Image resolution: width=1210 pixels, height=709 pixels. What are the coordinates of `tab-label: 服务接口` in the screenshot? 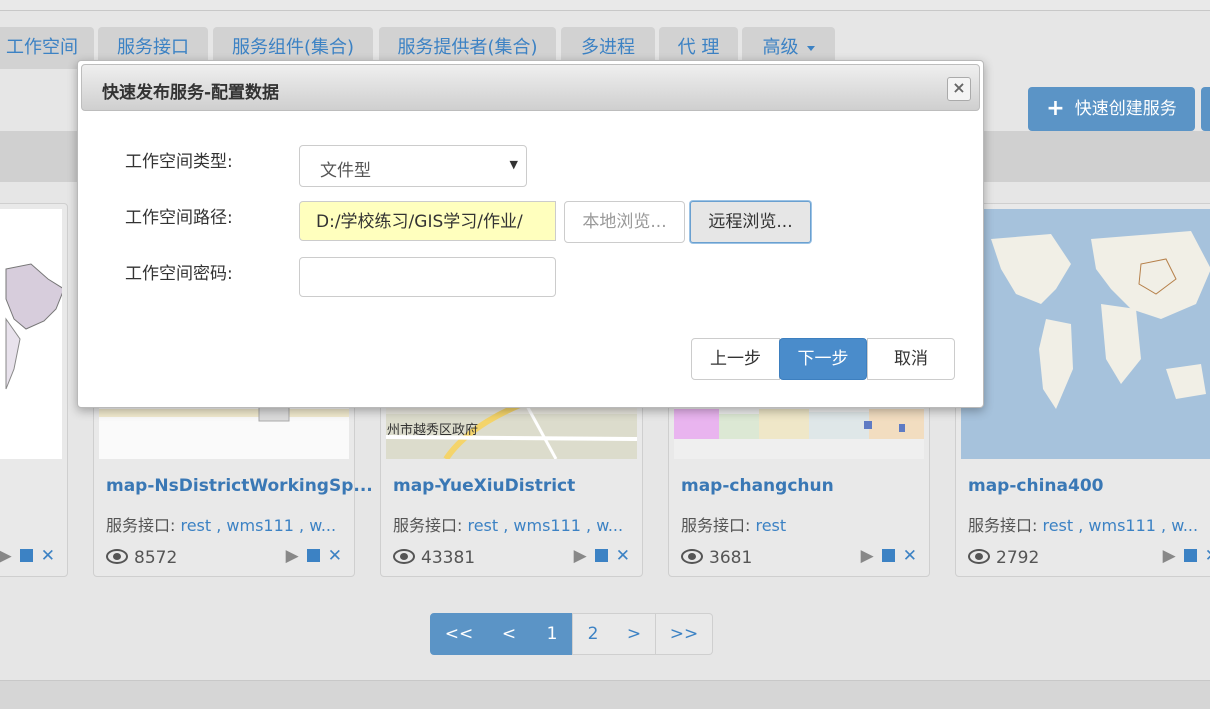 It's located at (153, 47).